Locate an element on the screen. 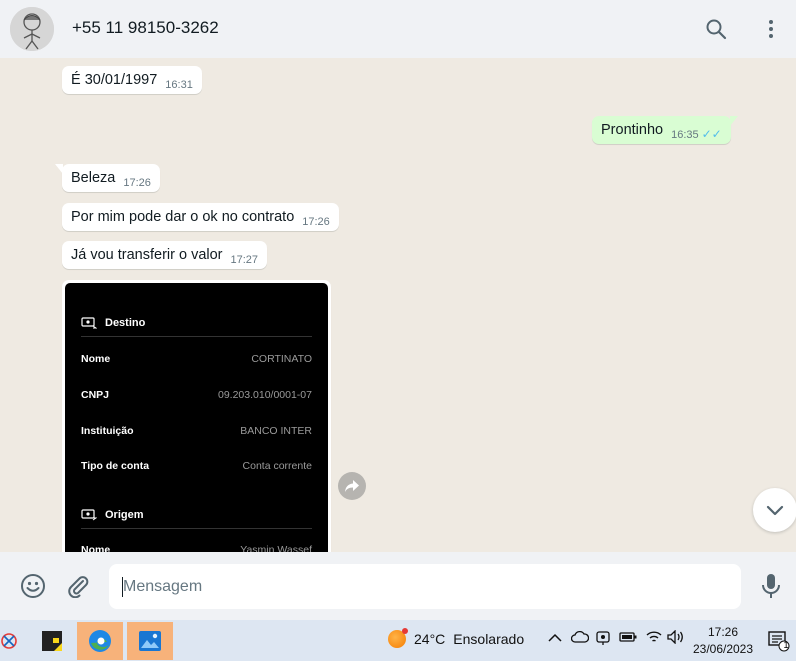  microphone-icon is located at coordinates (771, 586).